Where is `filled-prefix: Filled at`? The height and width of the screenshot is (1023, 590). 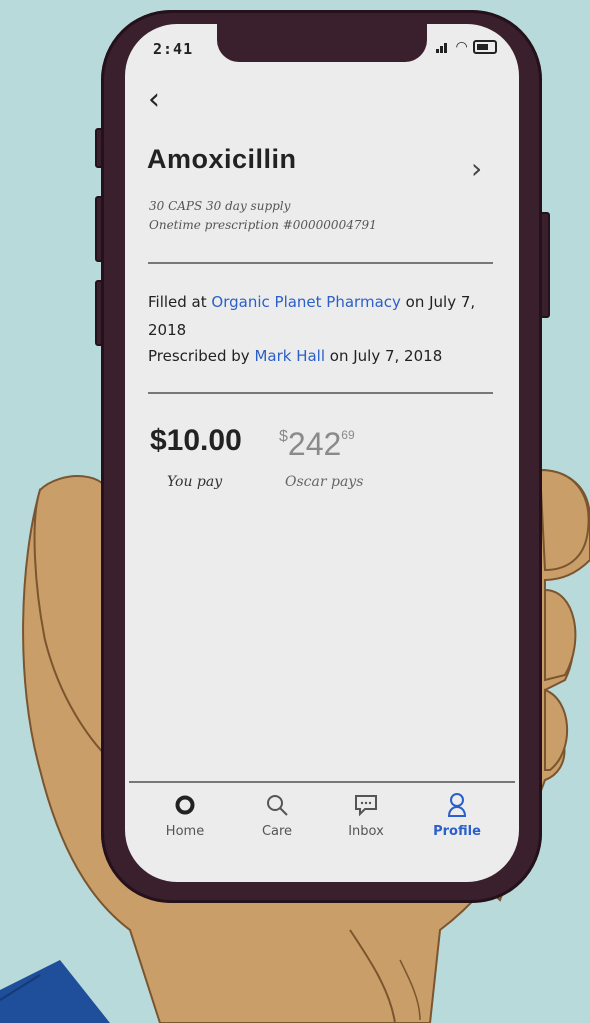
filled-prefix: Filled at is located at coordinates (180, 302).